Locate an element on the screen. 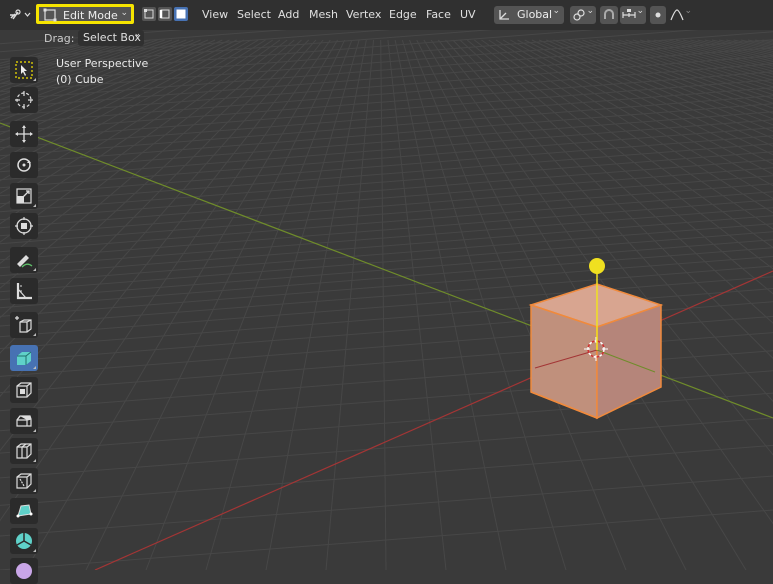  proportional-dot-icon is located at coordinates (658, 15).